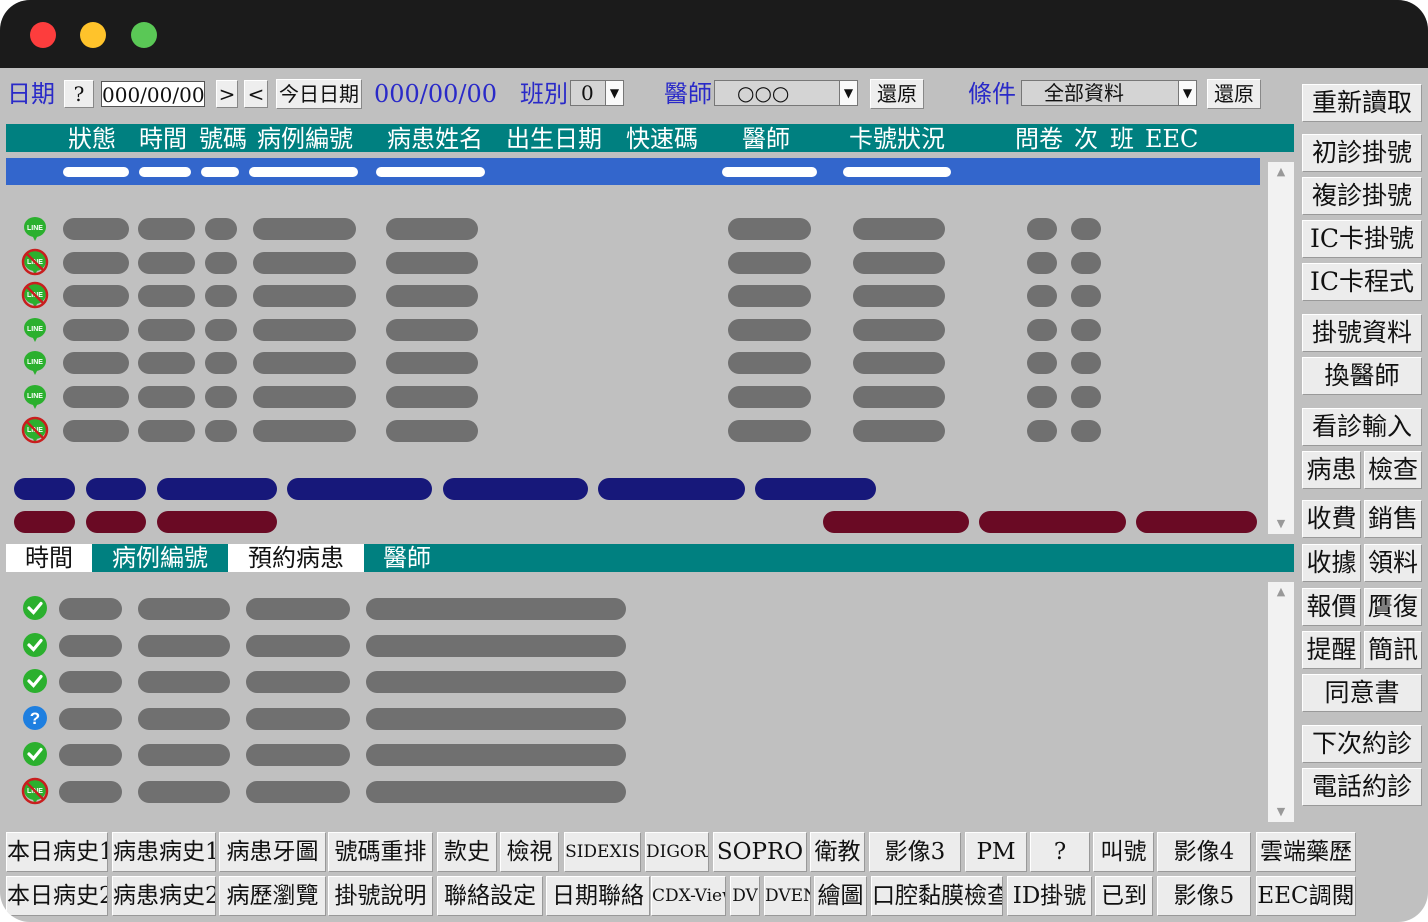  What do you see at coordinates (144, 35) in the screenshot?
I see `zoom-window-button` at bounding box center [144, 35].